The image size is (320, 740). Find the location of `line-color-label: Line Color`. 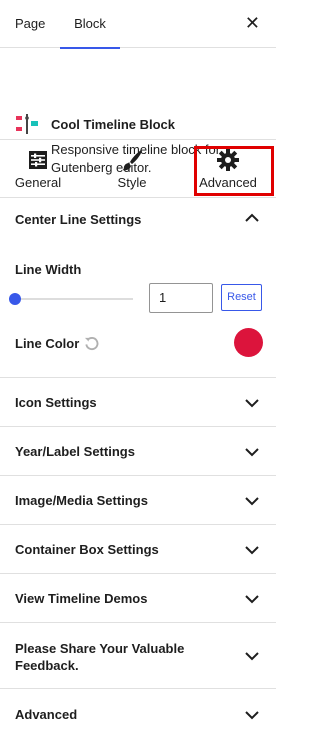

line-color-label: Line Color is located at coordinates (47, 343).